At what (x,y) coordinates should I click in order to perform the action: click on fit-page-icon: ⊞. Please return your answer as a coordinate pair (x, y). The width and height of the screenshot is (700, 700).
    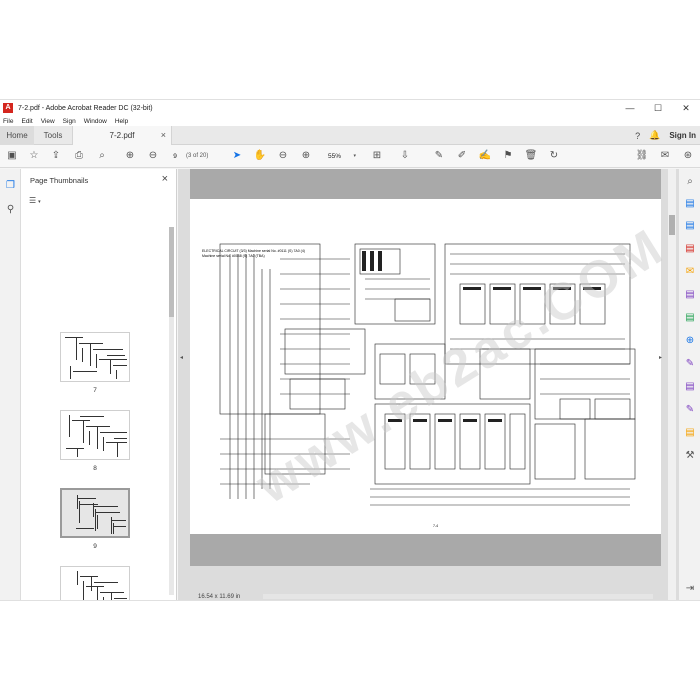
    Looking at the image, I should click on (377, 156).